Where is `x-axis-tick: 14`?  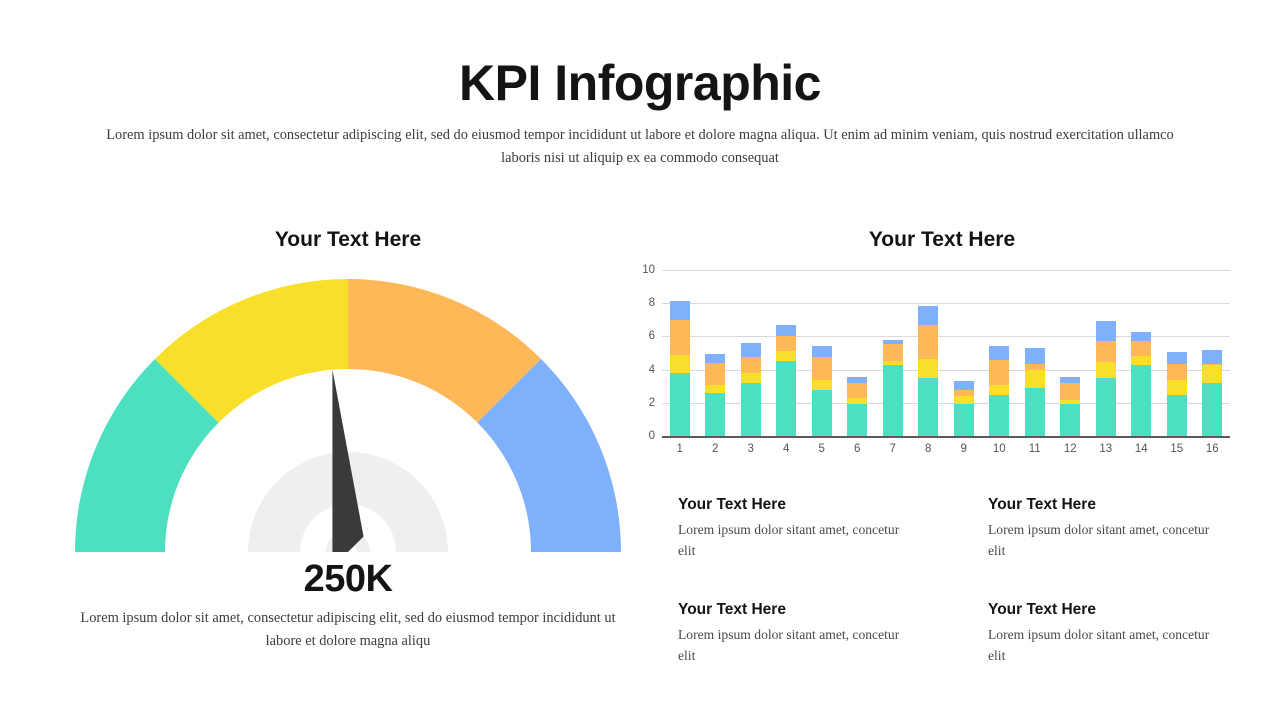
x-axis-tick: 14 is located at coordinates (1141, 449).